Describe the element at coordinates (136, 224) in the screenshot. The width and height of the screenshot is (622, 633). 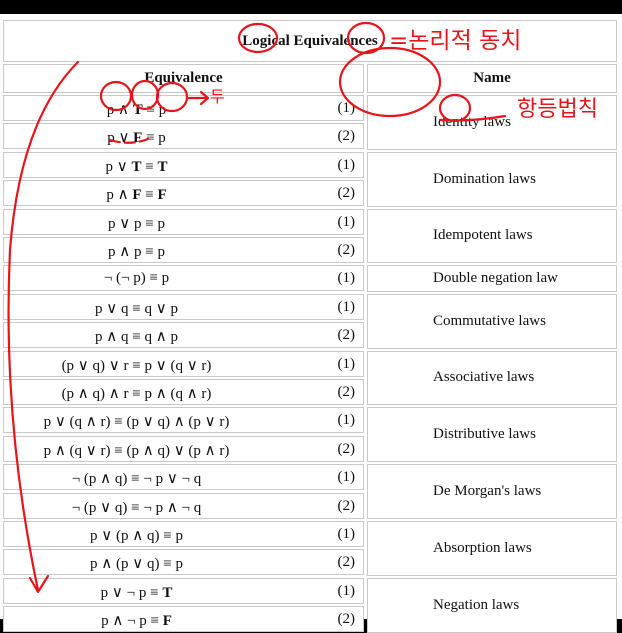
I see `equivalence-text: p ∨ p ≡ p` at that location.